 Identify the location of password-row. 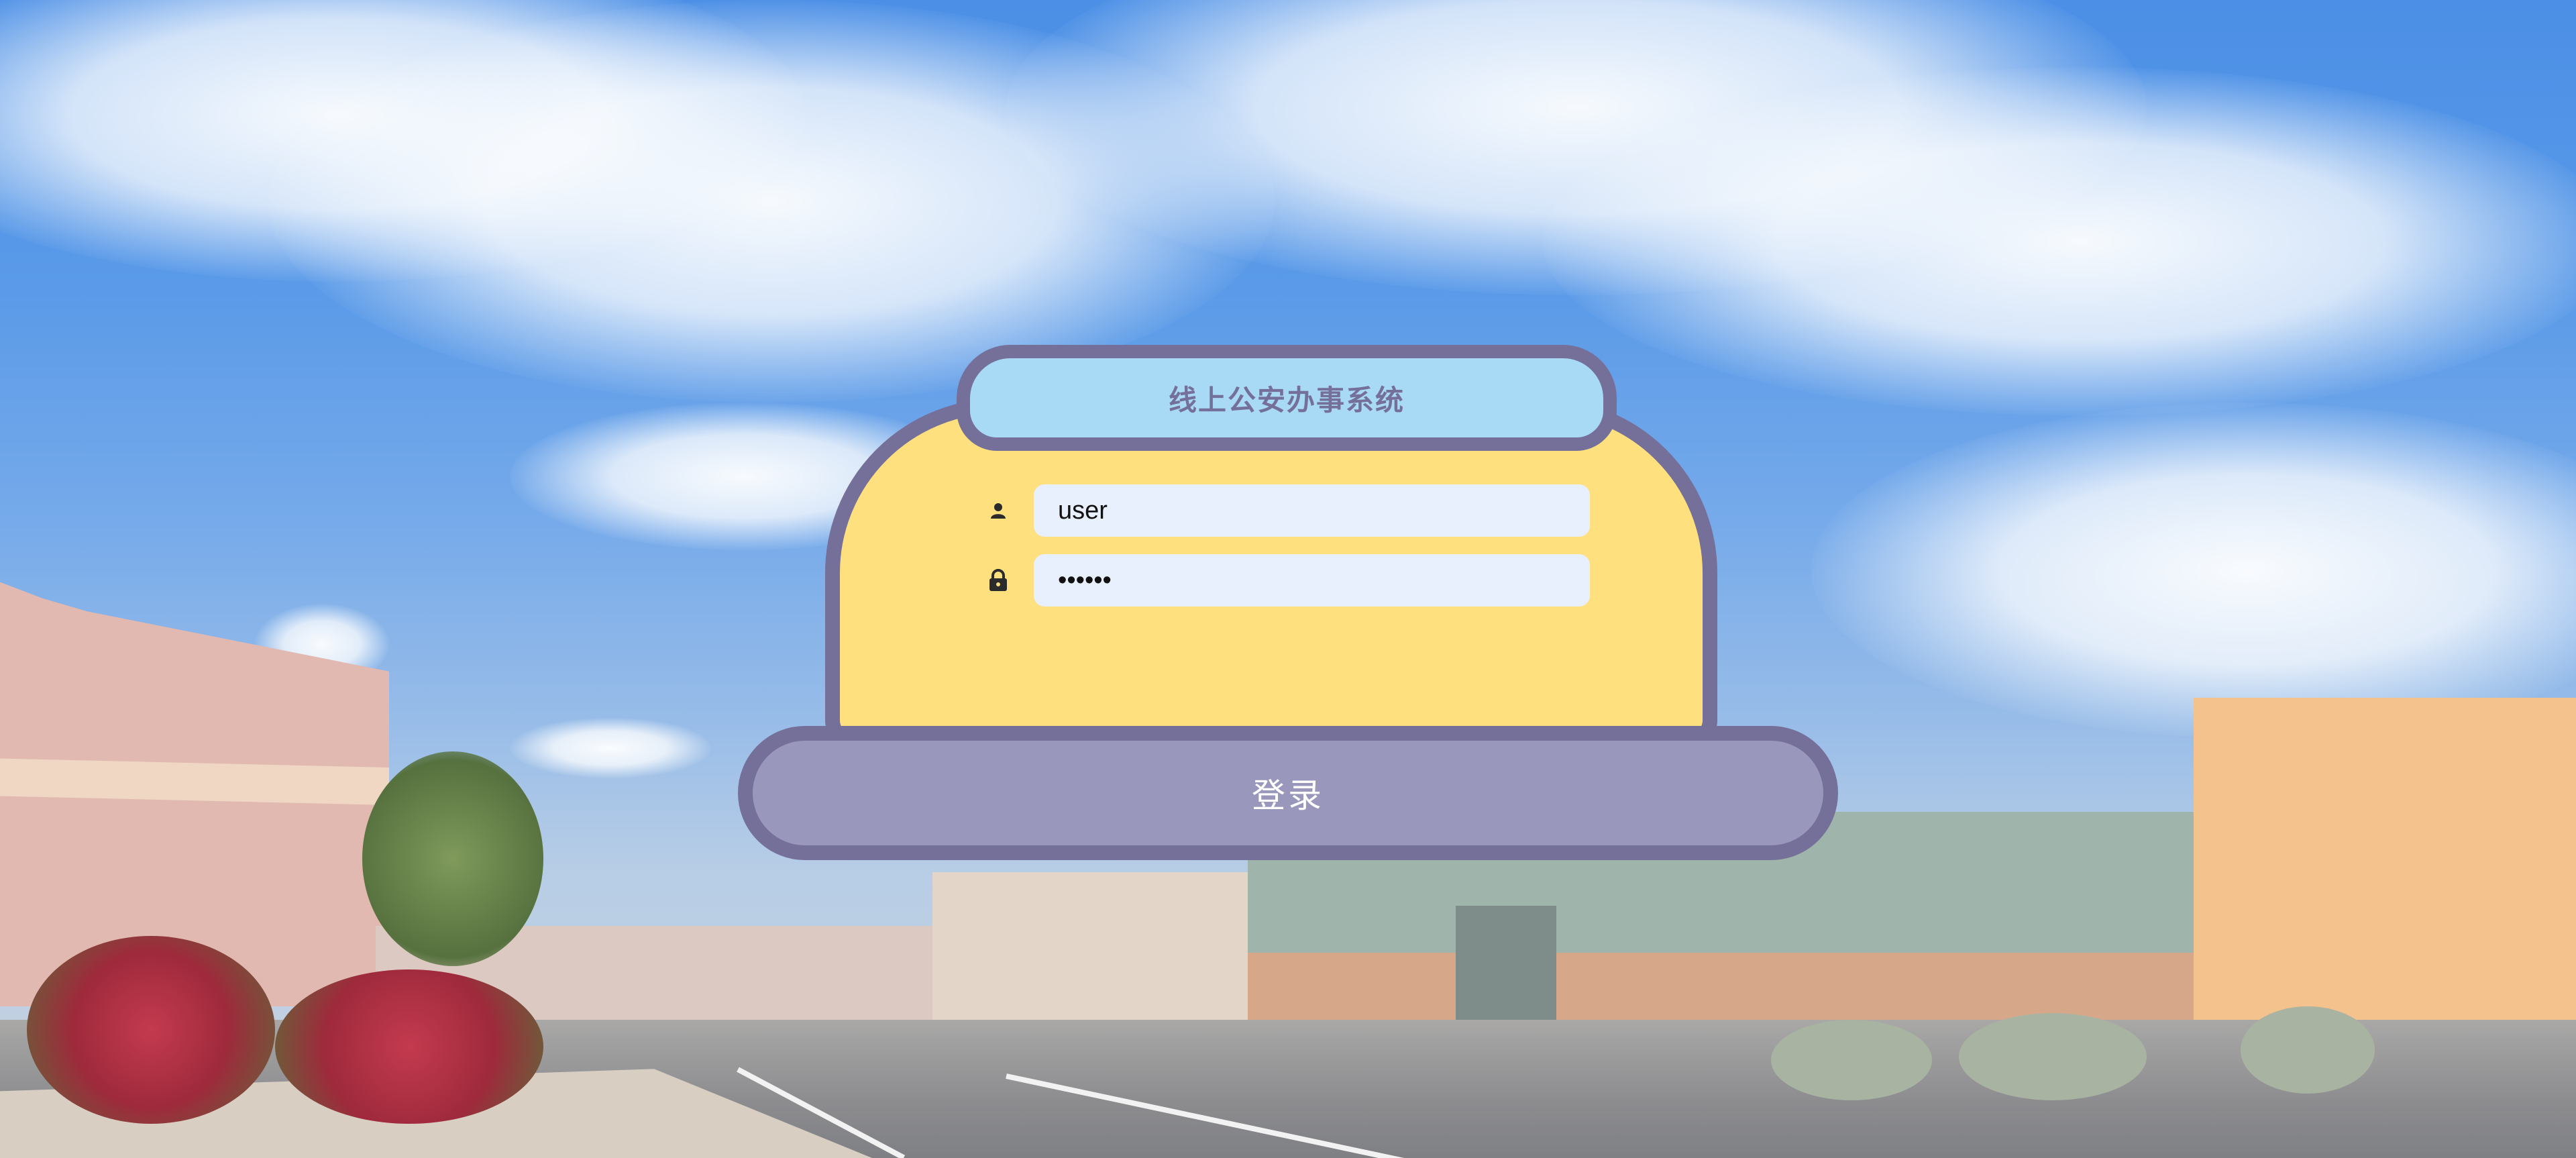
(1288, 580).